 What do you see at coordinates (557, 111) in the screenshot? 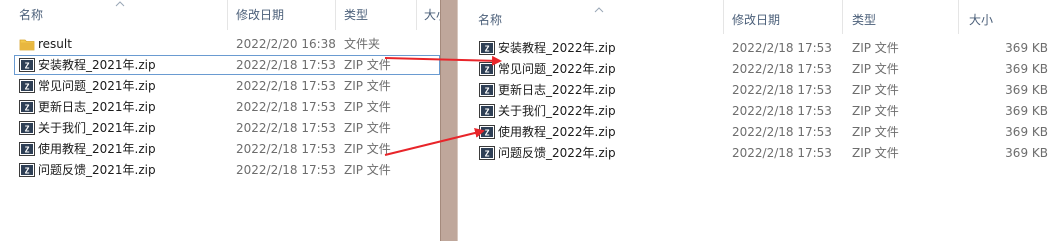
I see `file-name: 关于我们_2022年.zip` at bounding box center [557, 111].